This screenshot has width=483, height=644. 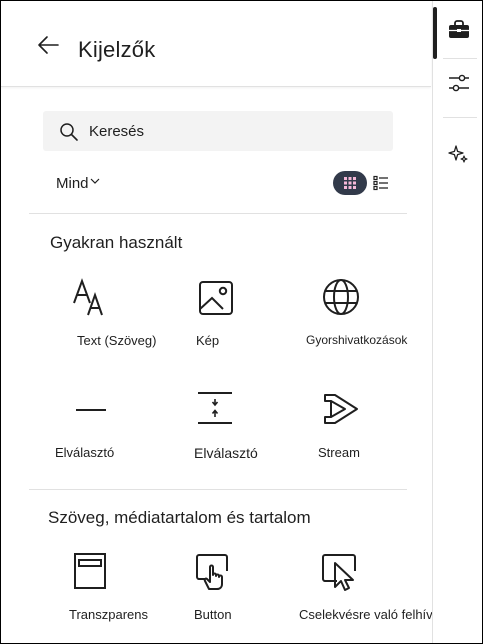 I want to click on back-button, so click(x=48, y=45).